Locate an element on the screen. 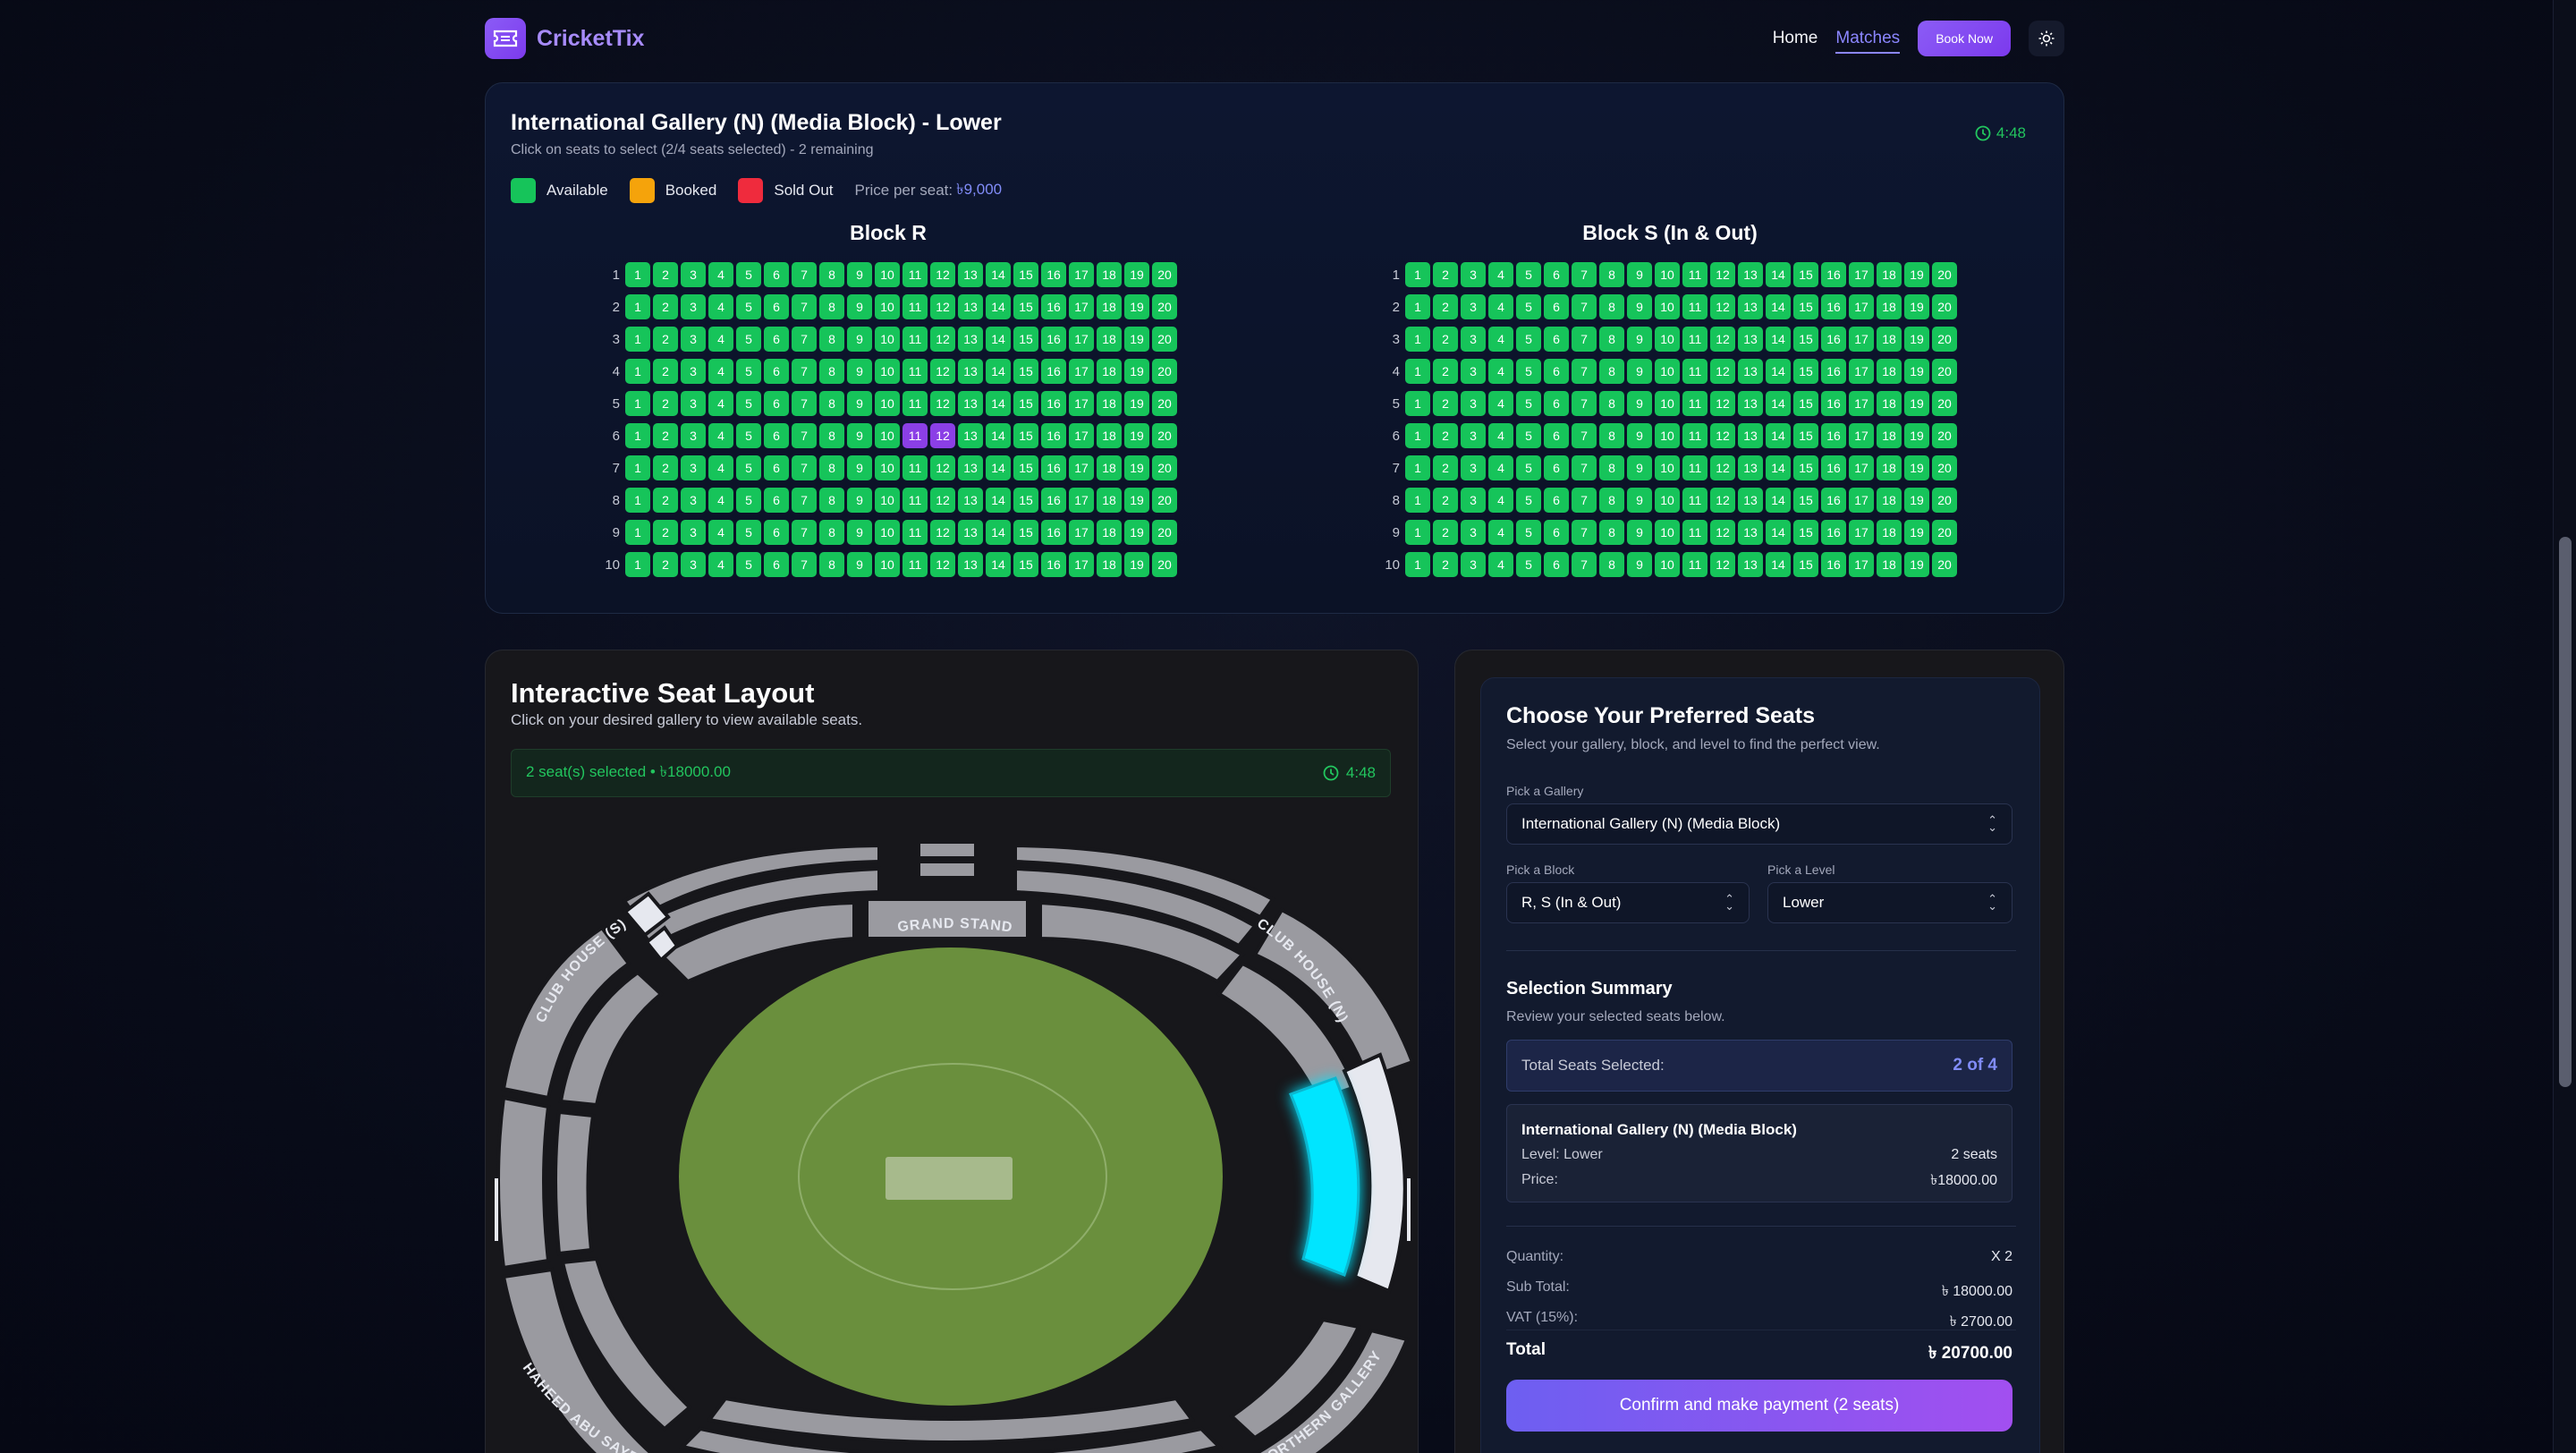 This screenshot has width=2576, height=1453. seat-selected: 12 is located at coordinates (942, 435).